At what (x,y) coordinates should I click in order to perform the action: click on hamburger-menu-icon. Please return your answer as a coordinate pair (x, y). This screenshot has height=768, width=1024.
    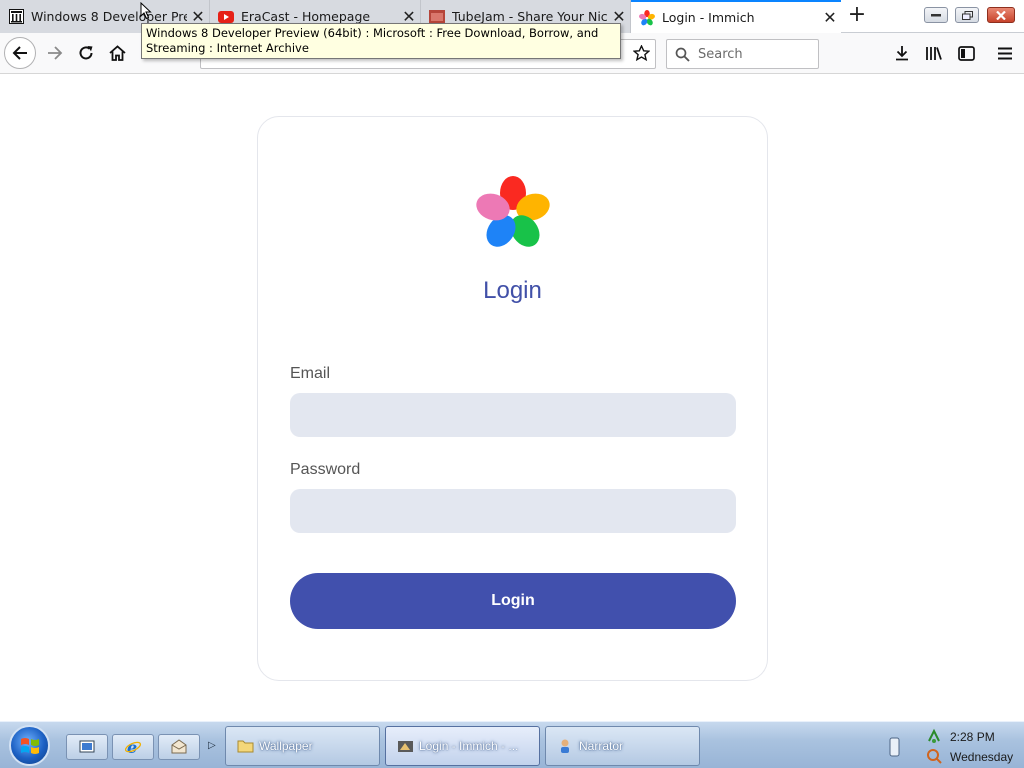
    Looking at the image, I should click on (1005, 53).